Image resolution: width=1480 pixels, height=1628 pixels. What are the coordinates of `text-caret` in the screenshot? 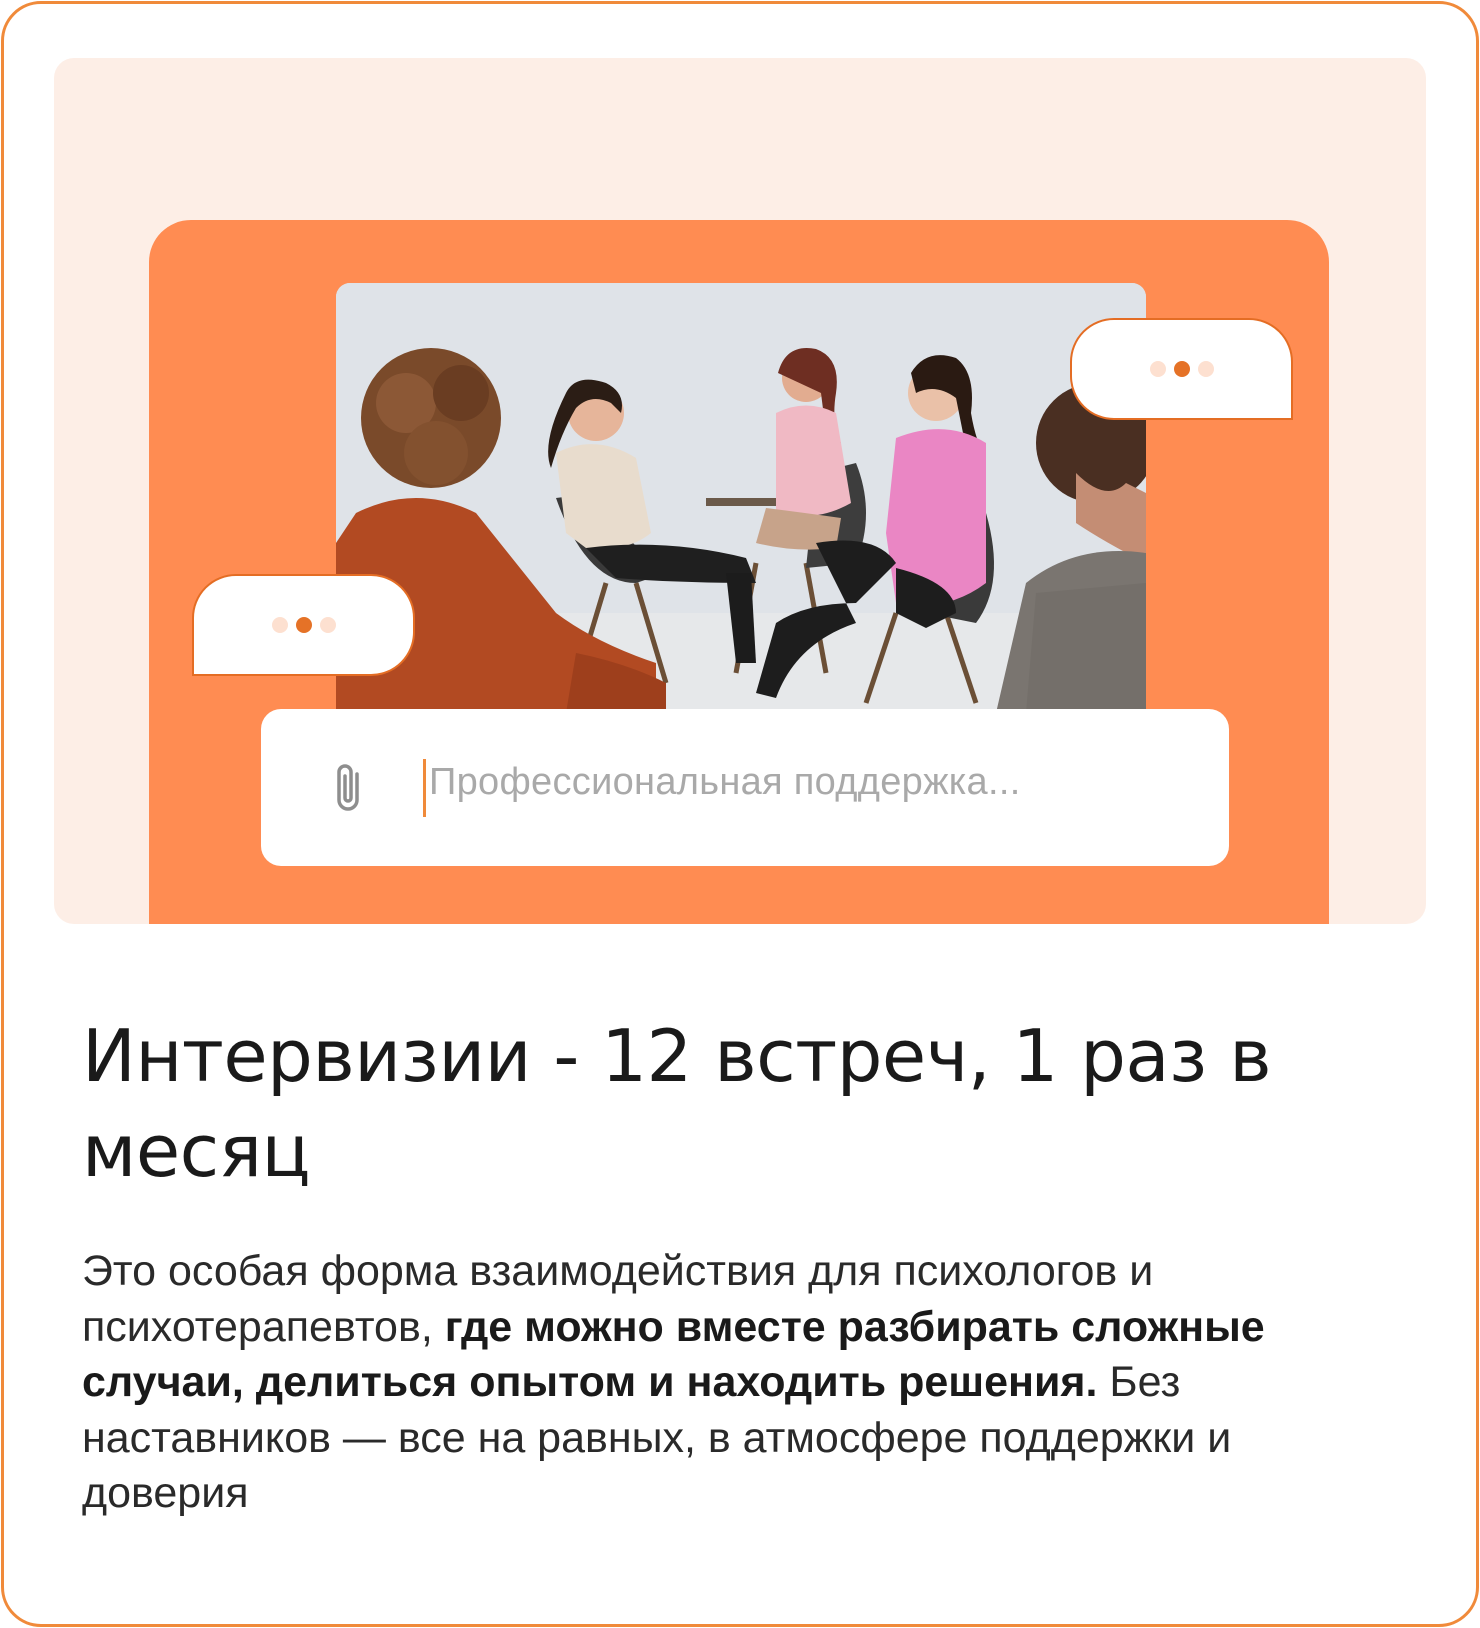 It's located at (424, 788).